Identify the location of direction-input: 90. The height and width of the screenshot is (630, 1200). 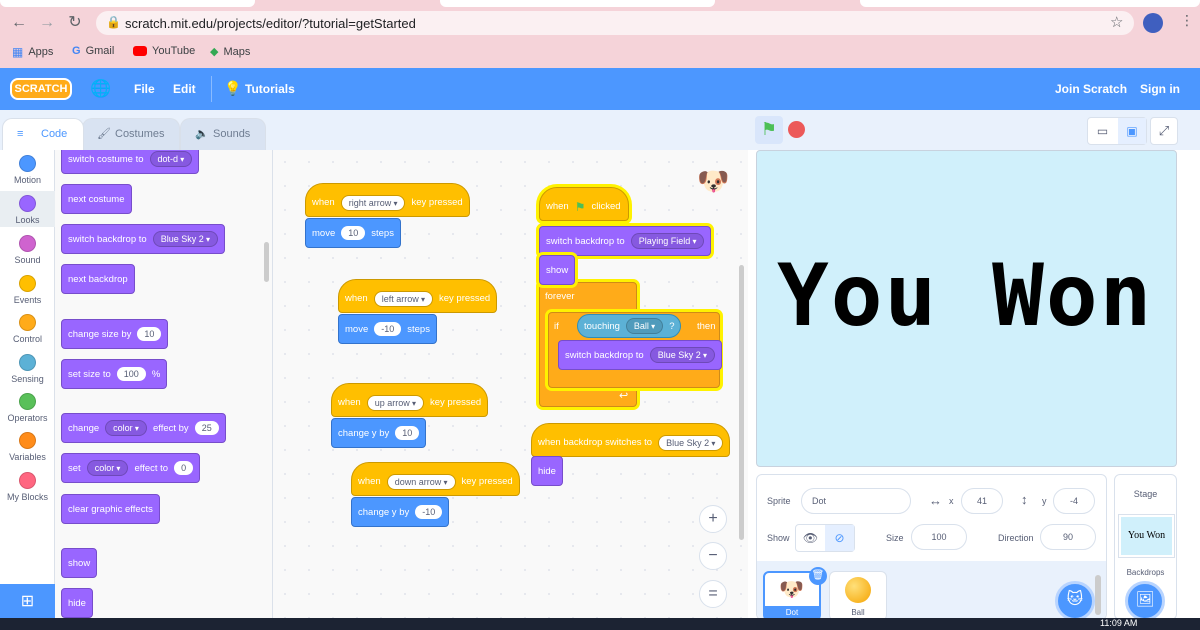
(1068, 537).